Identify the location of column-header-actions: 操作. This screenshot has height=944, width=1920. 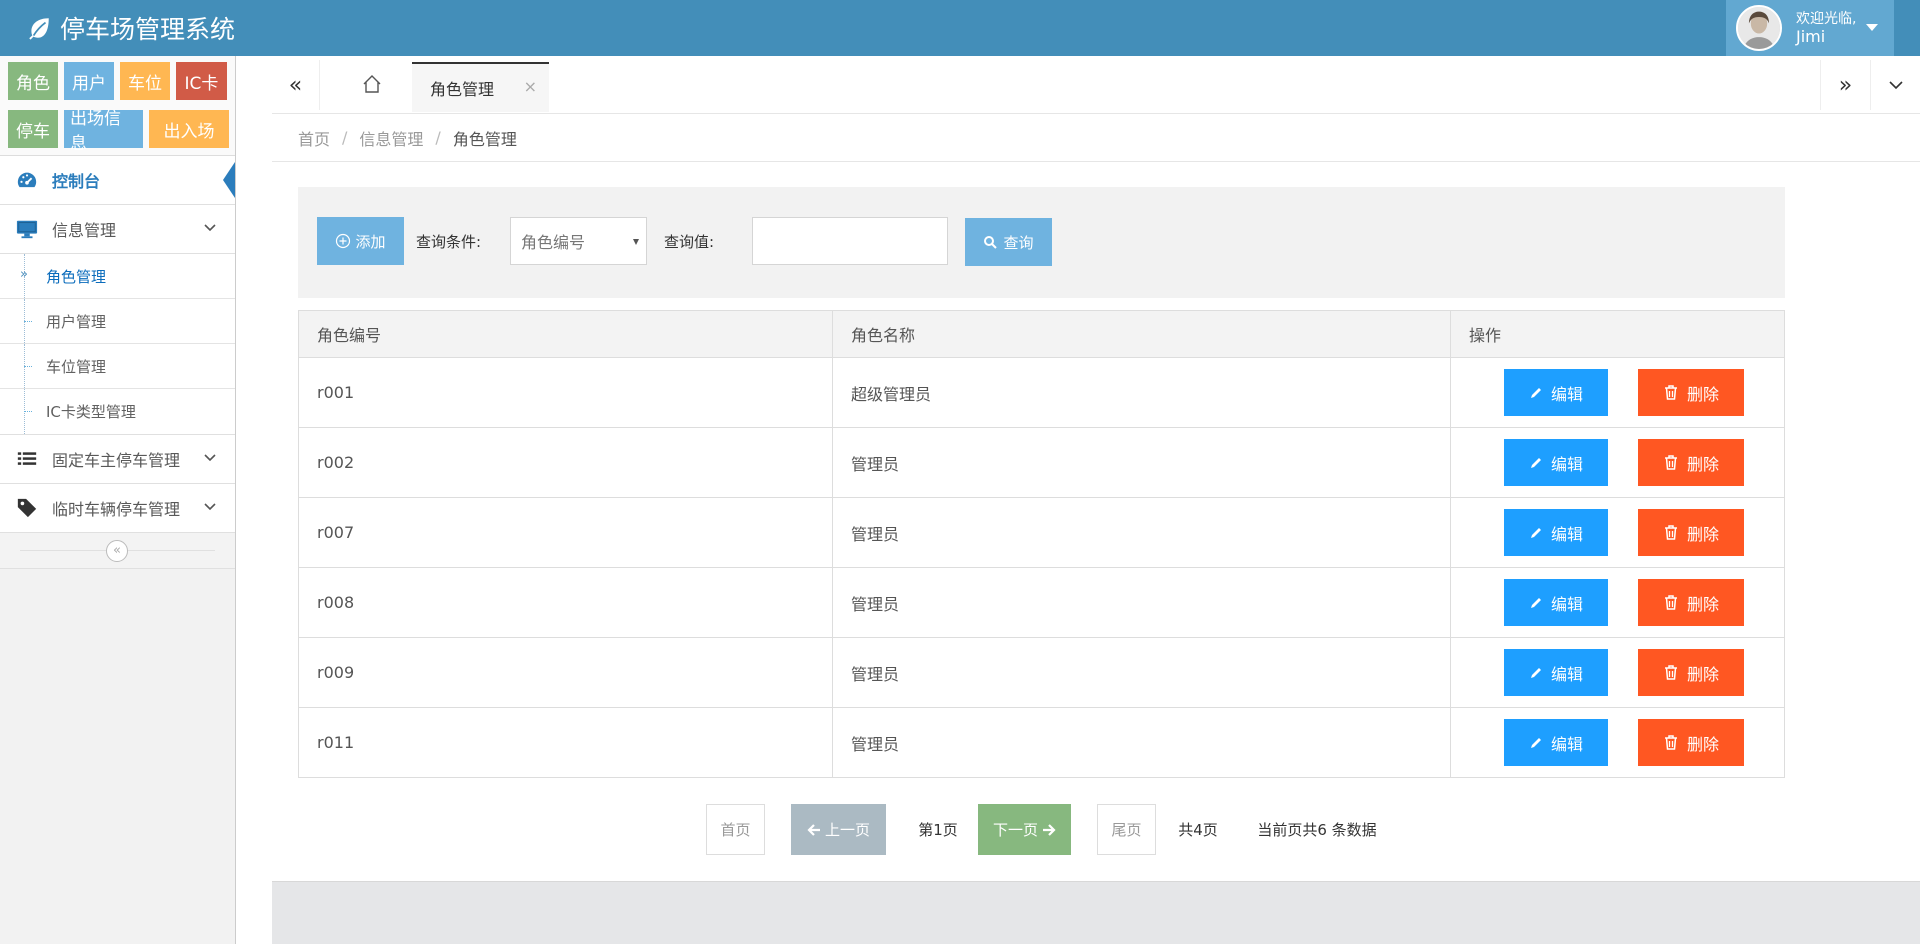
(1617, 334).